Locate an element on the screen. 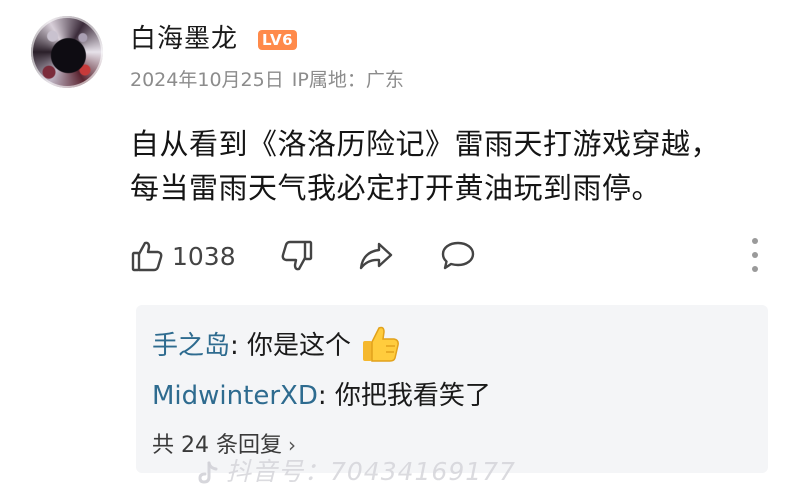  watermark-text: 抖音号：70434169177 is located at coordinates (371, 471).